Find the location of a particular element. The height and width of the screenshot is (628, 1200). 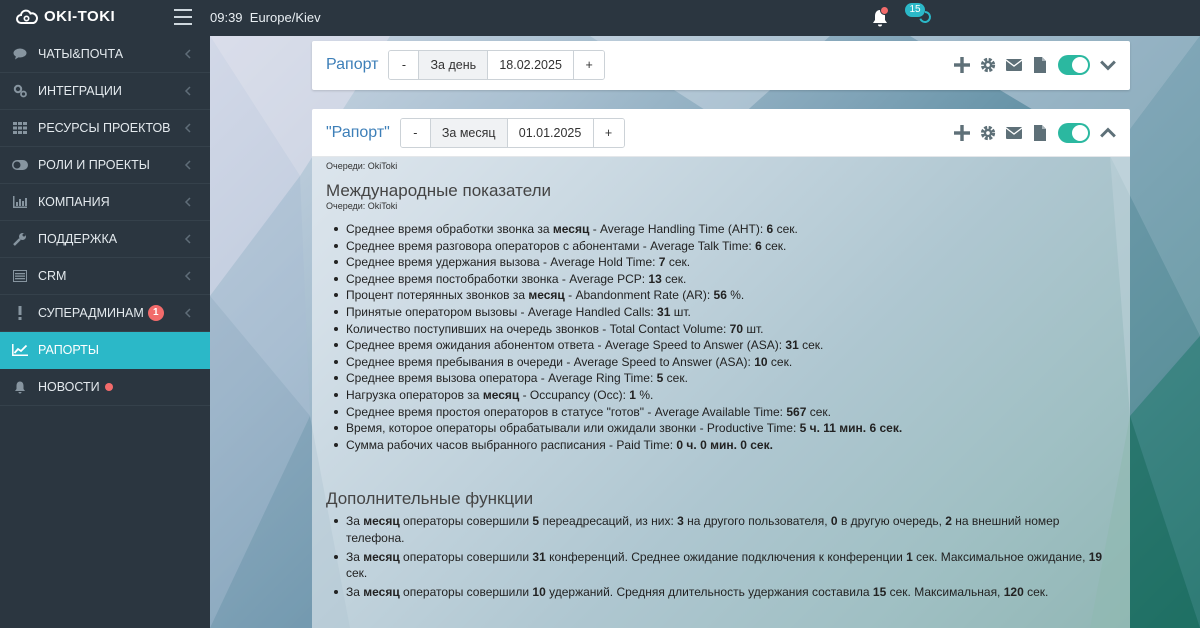

sidebar-item-roles-projects: РОЛИ И ПРОЕКТЫ is located at coordinates (105, 165).